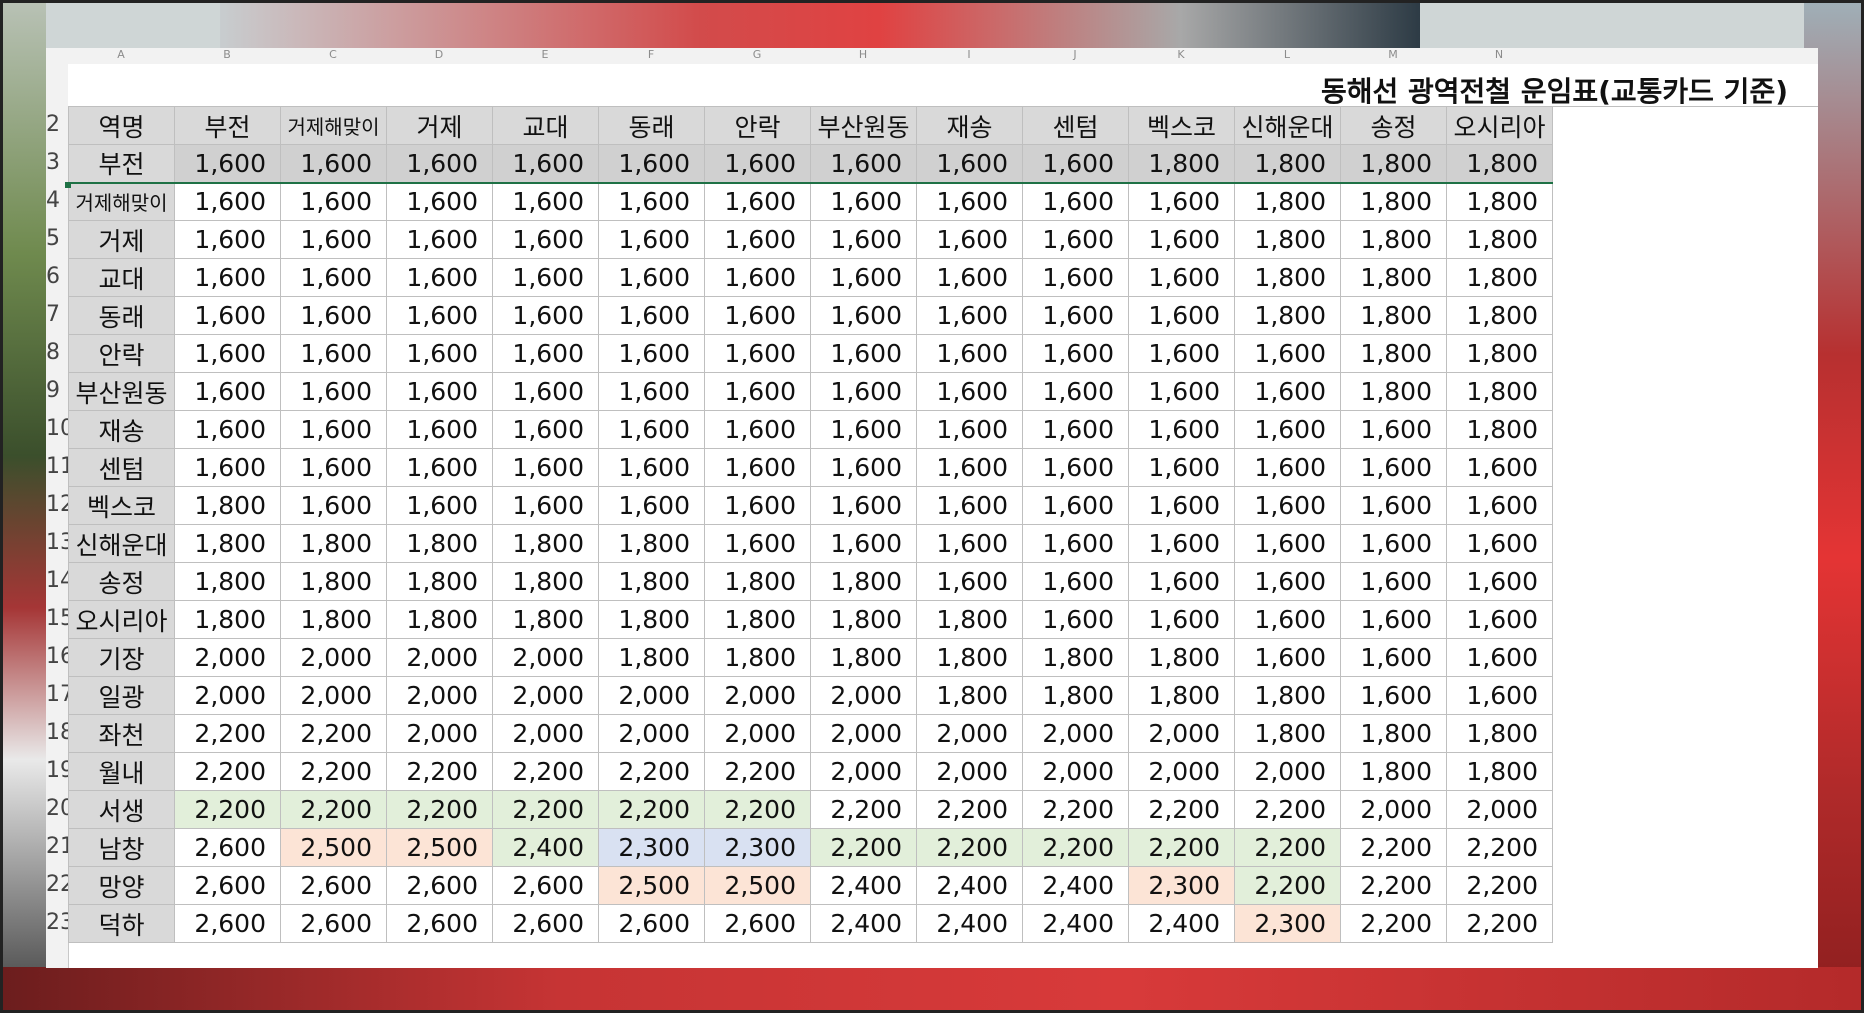 The image size is (1864, 1013). I want to click on column-header-5: 동래, so click(651, 125).